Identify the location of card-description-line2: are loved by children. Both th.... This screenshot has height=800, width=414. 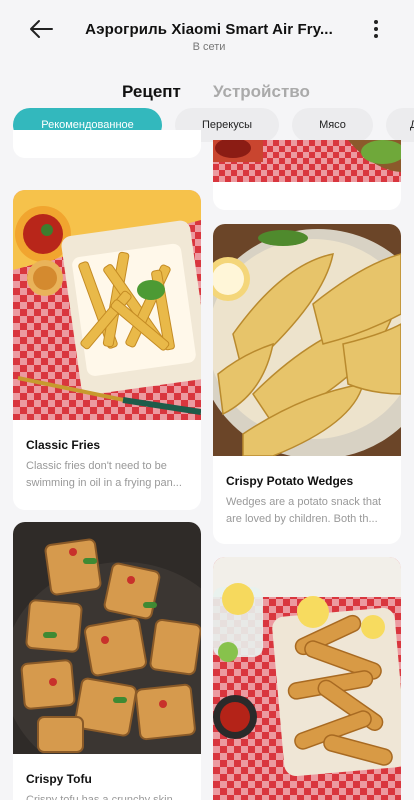
(302, 519).